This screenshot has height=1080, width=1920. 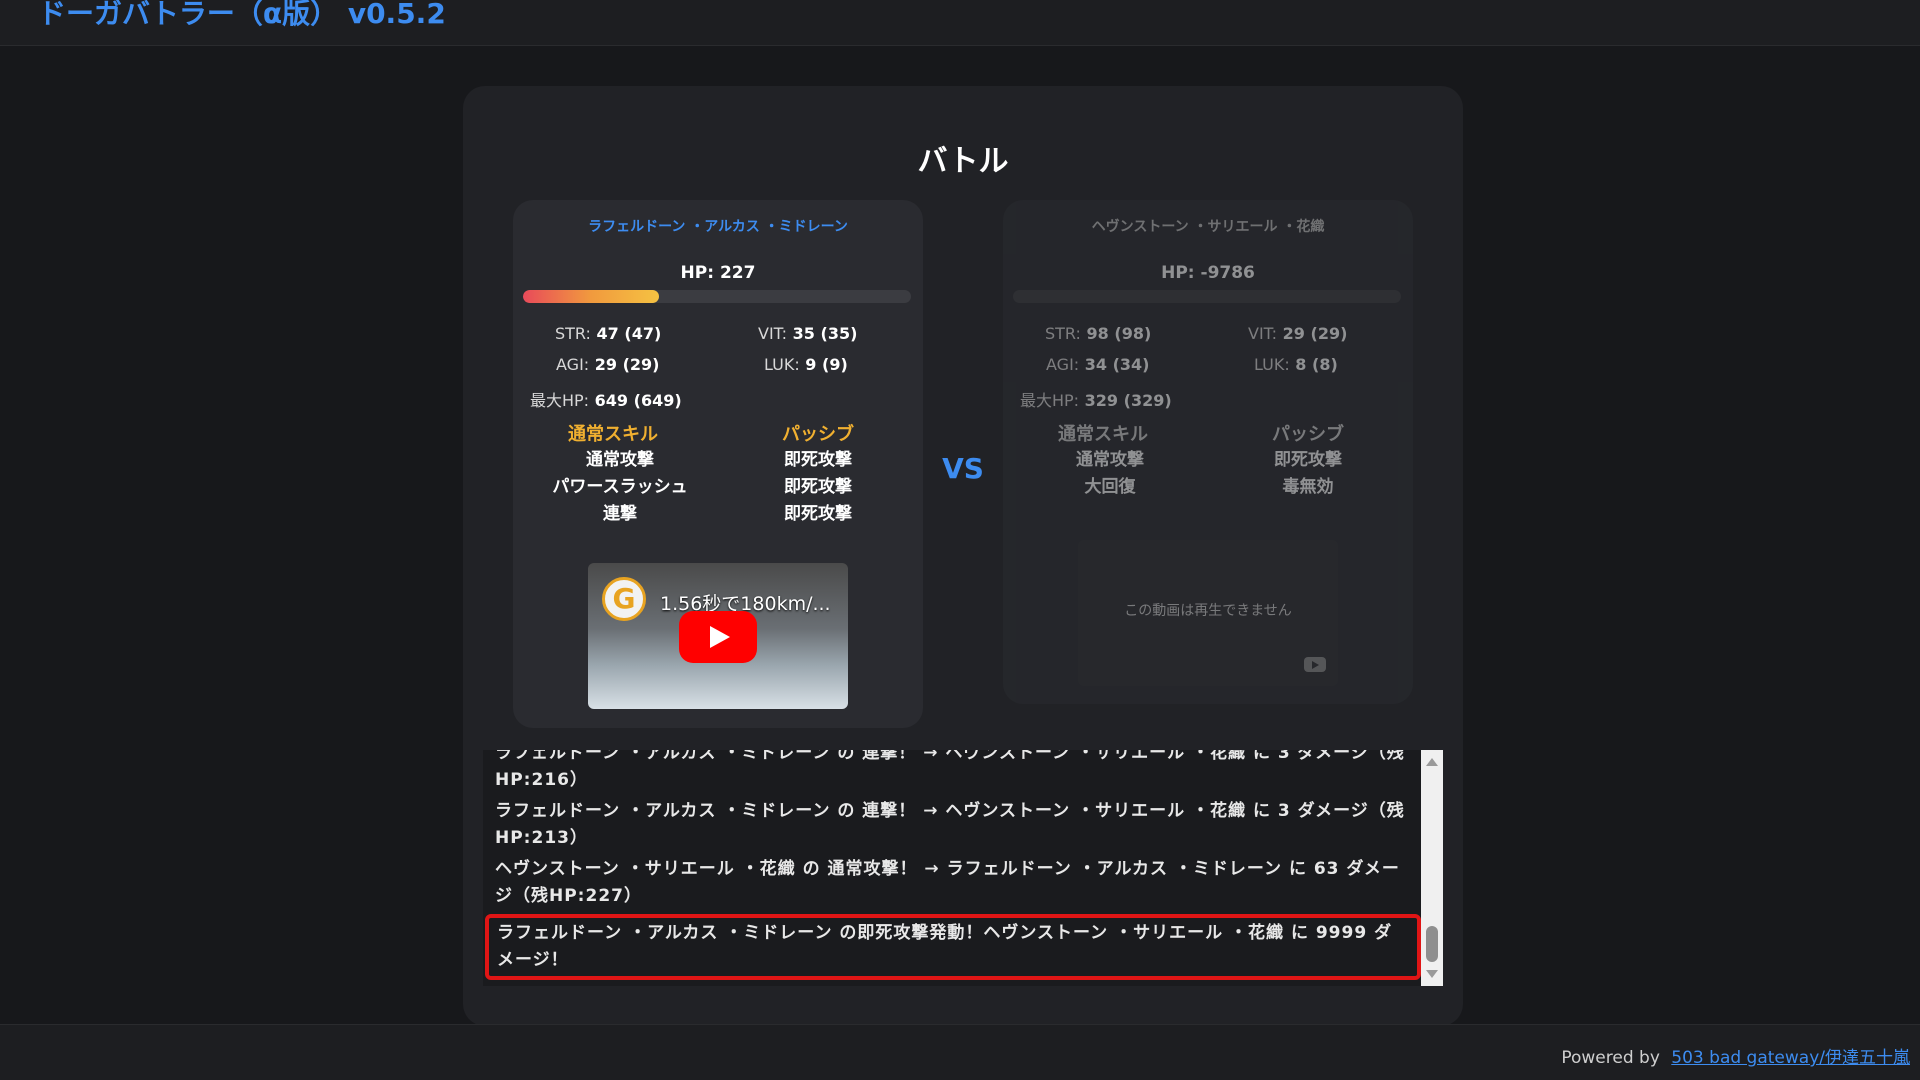 What do you see at coordinates (1325, 364) in the screenshot?
I see `luk-base: (8)` at bounding box center [1325, 364].